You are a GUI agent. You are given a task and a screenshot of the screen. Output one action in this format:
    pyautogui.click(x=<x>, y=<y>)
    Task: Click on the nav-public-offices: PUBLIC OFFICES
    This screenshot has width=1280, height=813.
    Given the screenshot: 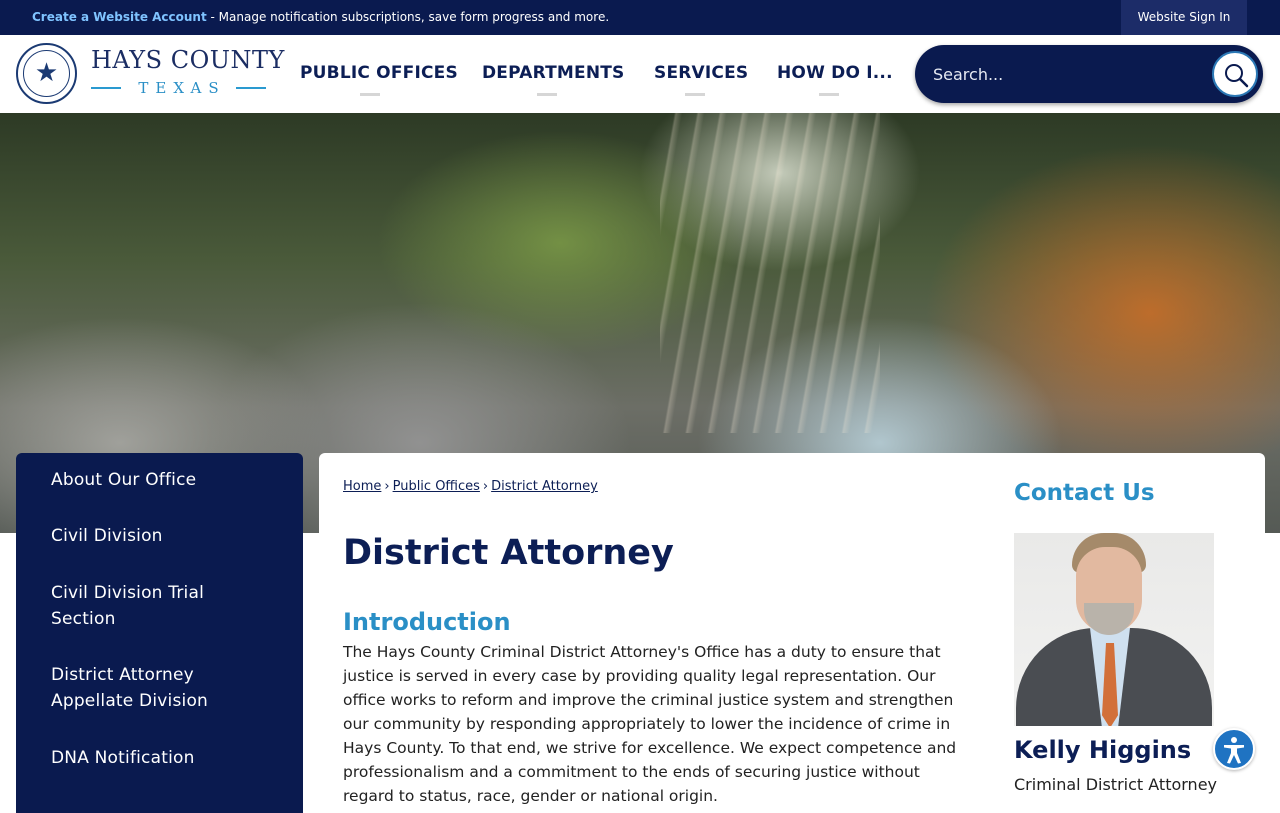 What is the action you would take?
    pyautogui.click(x=379, y=73)
    